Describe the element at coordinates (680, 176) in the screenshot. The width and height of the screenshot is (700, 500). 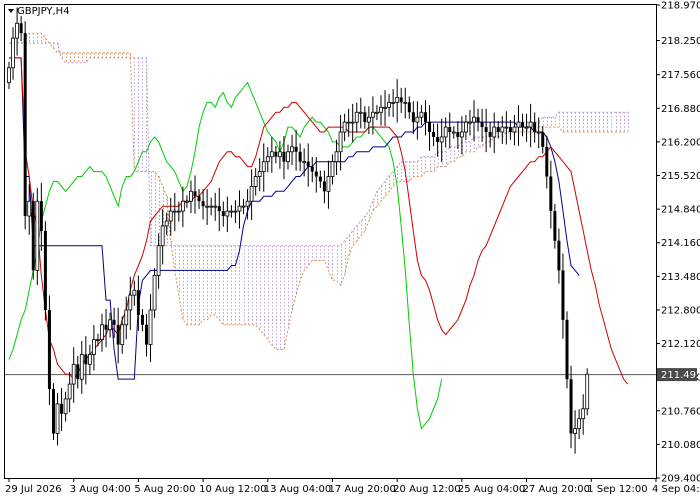
I see `y-tick-label: 215.520` at that location.